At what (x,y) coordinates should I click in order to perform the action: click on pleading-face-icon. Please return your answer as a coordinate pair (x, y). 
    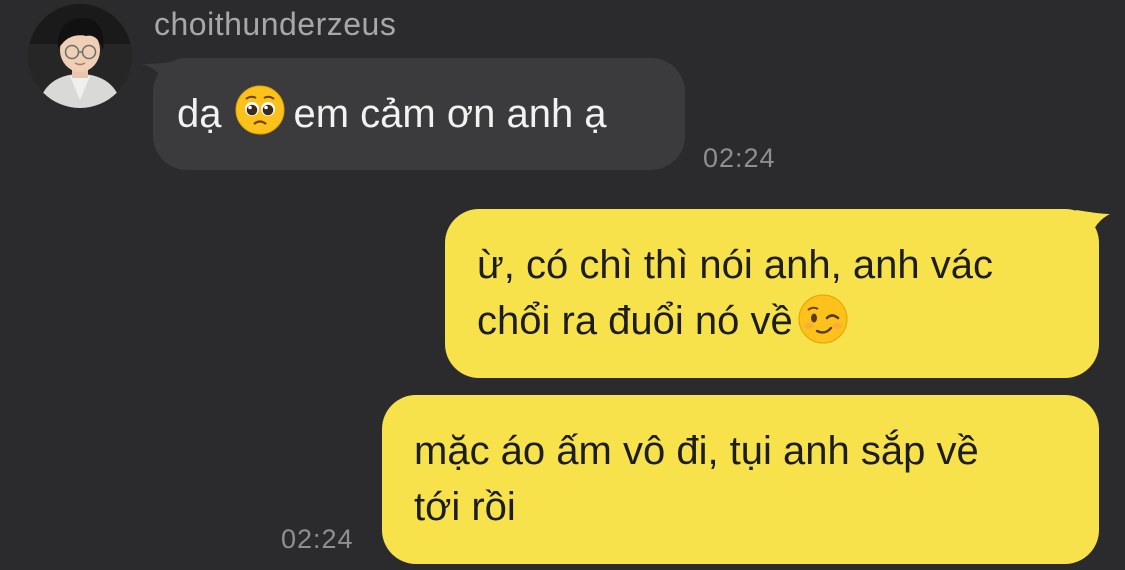
    Looking at the image, I should click on (259, 110).